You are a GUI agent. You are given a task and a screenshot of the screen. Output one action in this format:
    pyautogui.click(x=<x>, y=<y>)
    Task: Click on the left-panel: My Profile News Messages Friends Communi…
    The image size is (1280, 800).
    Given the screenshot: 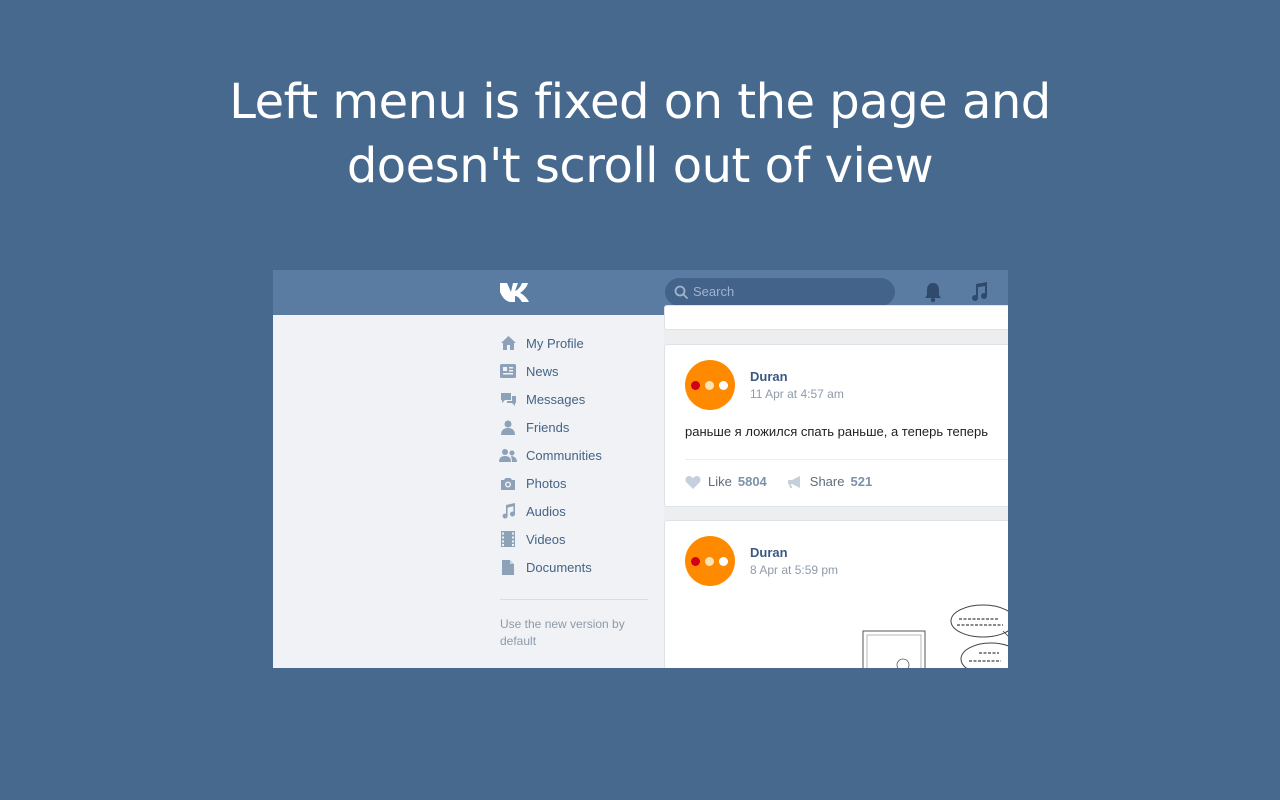 What is the action you would take?
    pyautogui.click(x=468, y=491)
    